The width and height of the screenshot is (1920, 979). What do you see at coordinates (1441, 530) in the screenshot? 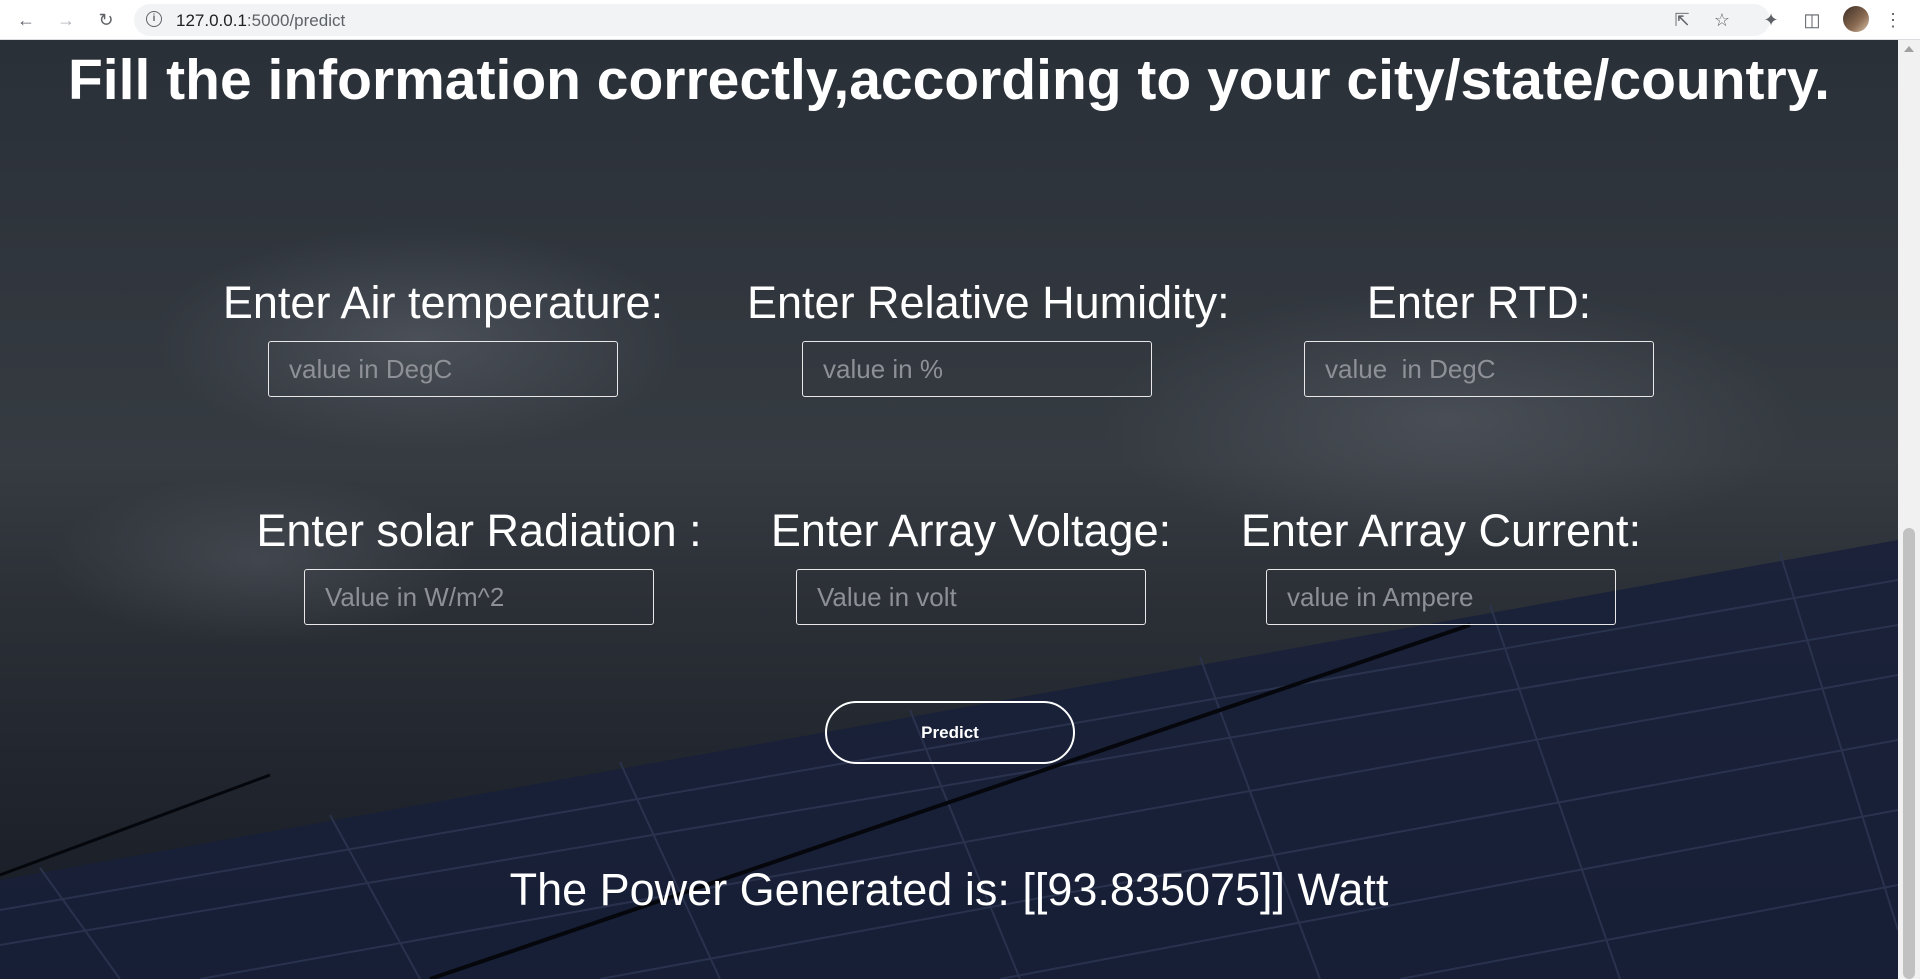
I see `array-current-label: Enter Array Current:` at bounding box center [1441, 530].